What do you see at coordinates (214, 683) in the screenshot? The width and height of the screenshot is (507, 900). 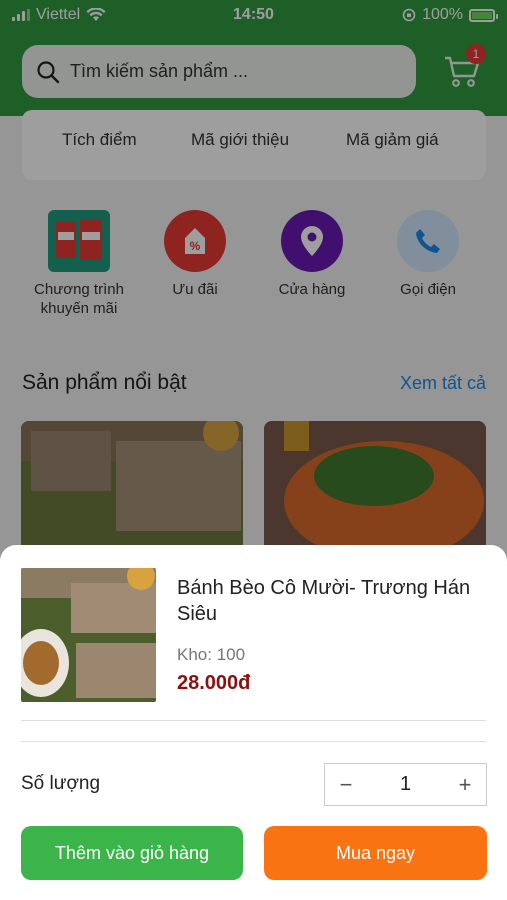 I see `product-price: 28.000đ` at bounding box center [214, 683].